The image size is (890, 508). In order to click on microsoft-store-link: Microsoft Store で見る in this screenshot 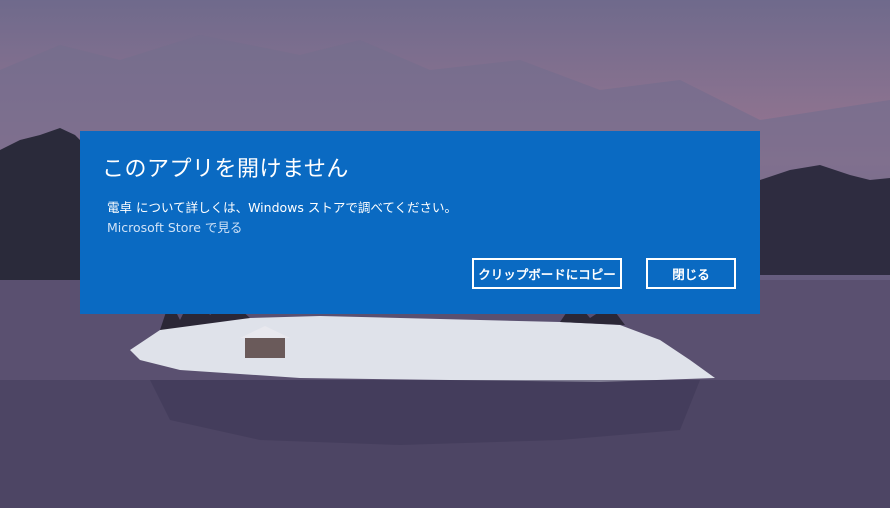, I will do `click(174, 226)`.